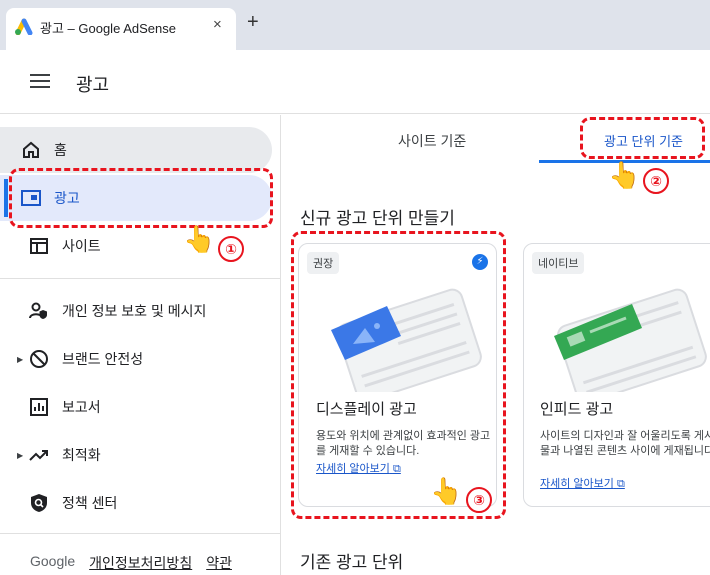 The height and width of the screenshot is (575, 710). What do you see at coordinates (377, 218) in the screenshot?
I see `section-title-new-ad-units: 신규 광고 단위 만들기` at bounding box center [377, 218].